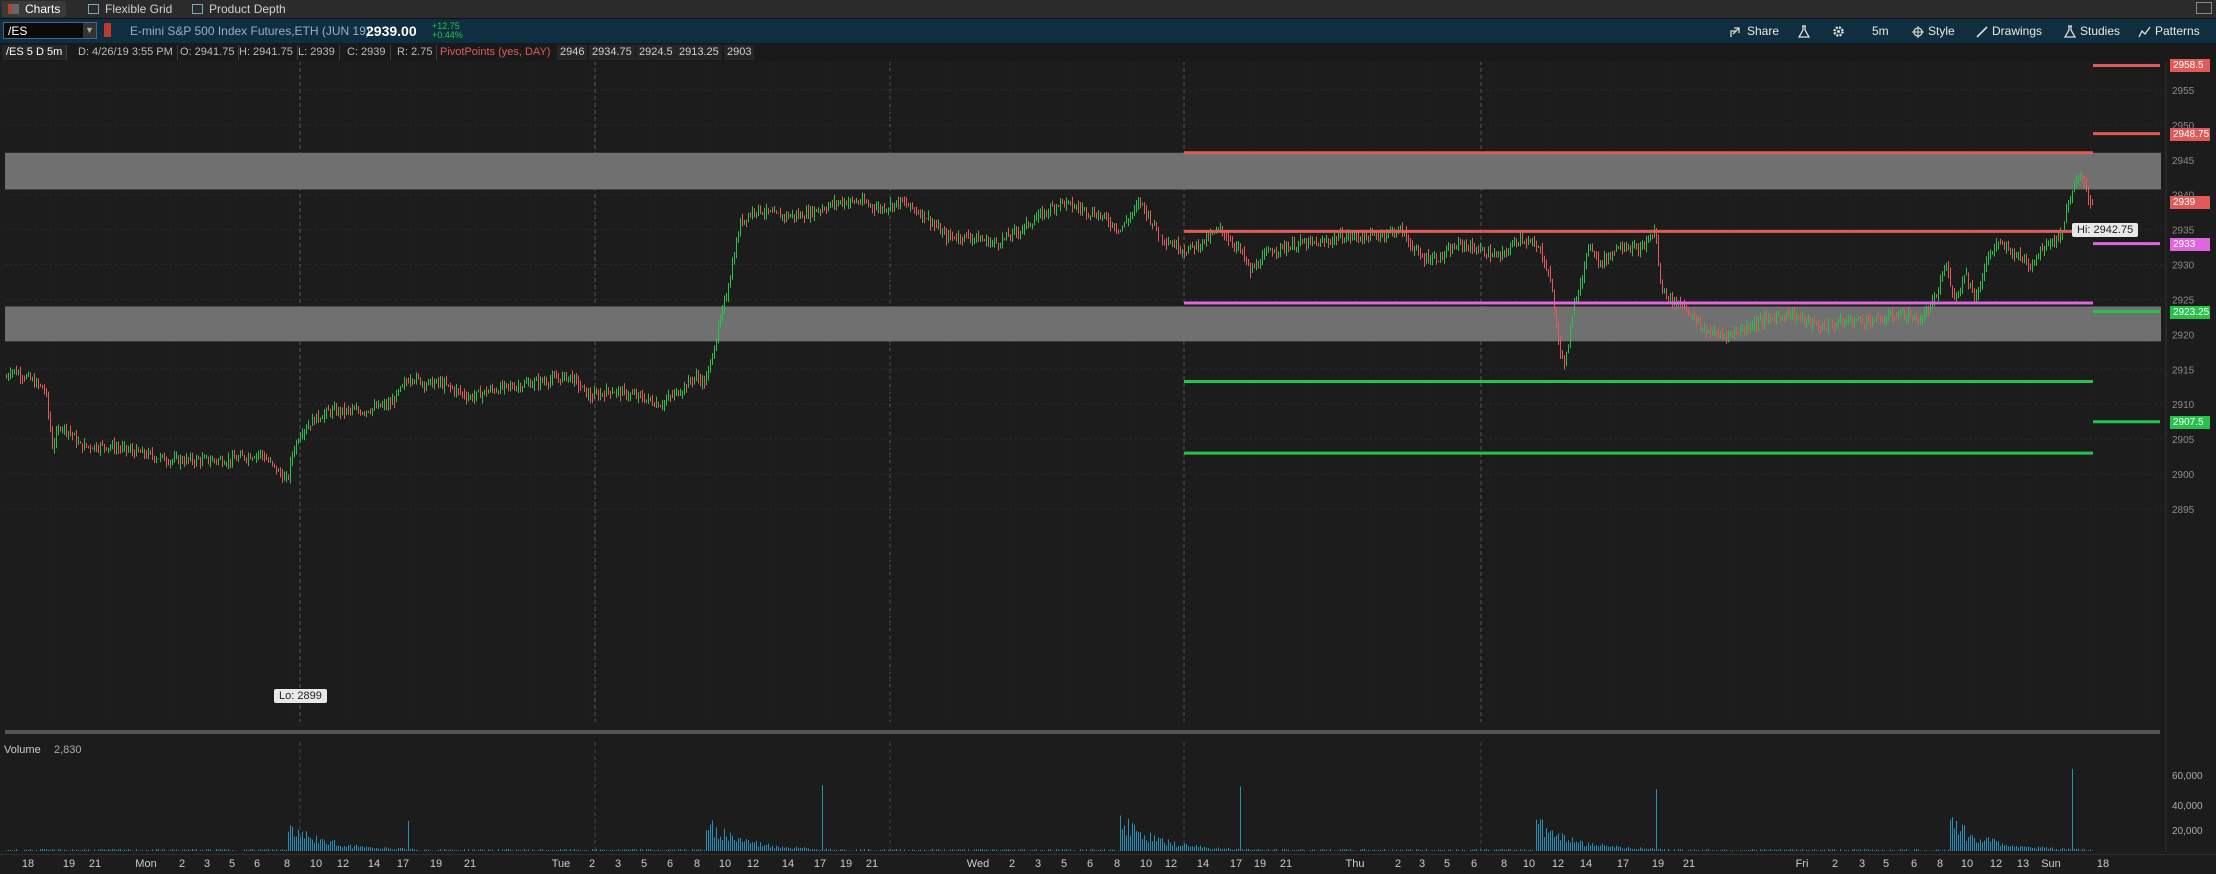 This screenshot has width=2216, height=874. What do you see at coordinates (34, 9) in the screenshot?
I see `tab-charts: Charts` at bounding box center [34, 9].